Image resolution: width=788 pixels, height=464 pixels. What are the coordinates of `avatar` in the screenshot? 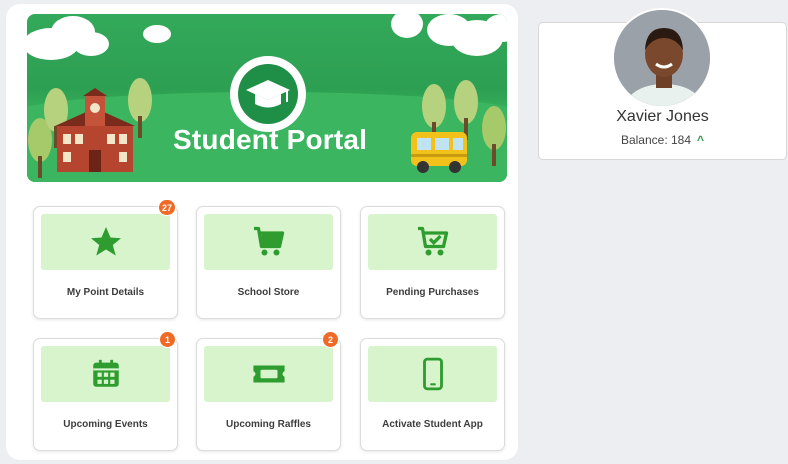 It's located at (662, 58).